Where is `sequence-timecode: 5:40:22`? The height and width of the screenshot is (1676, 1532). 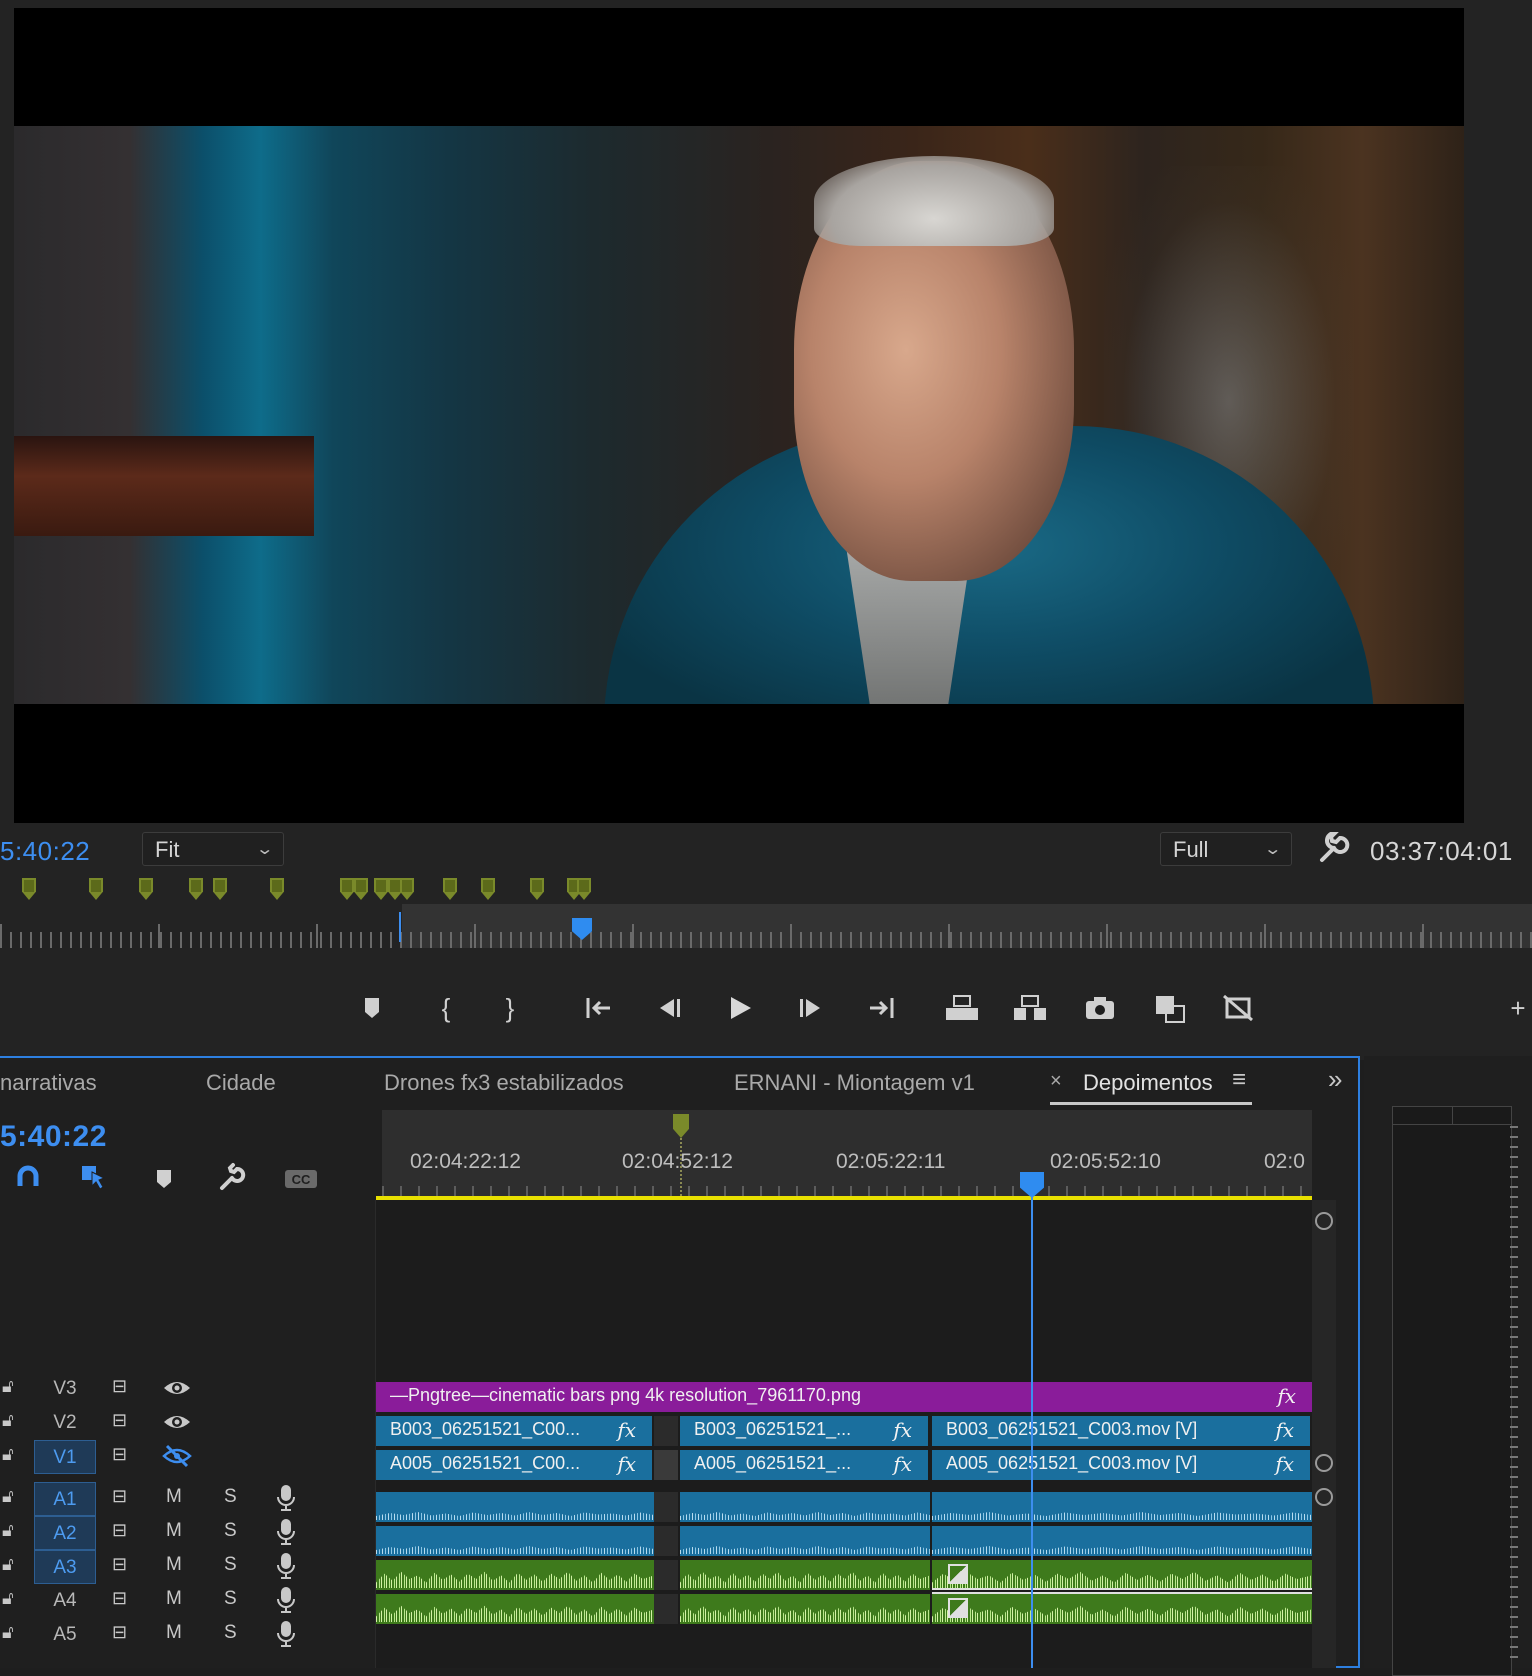 sequence-timecode: 5:40:22 is located at coordinates (53, 1137).